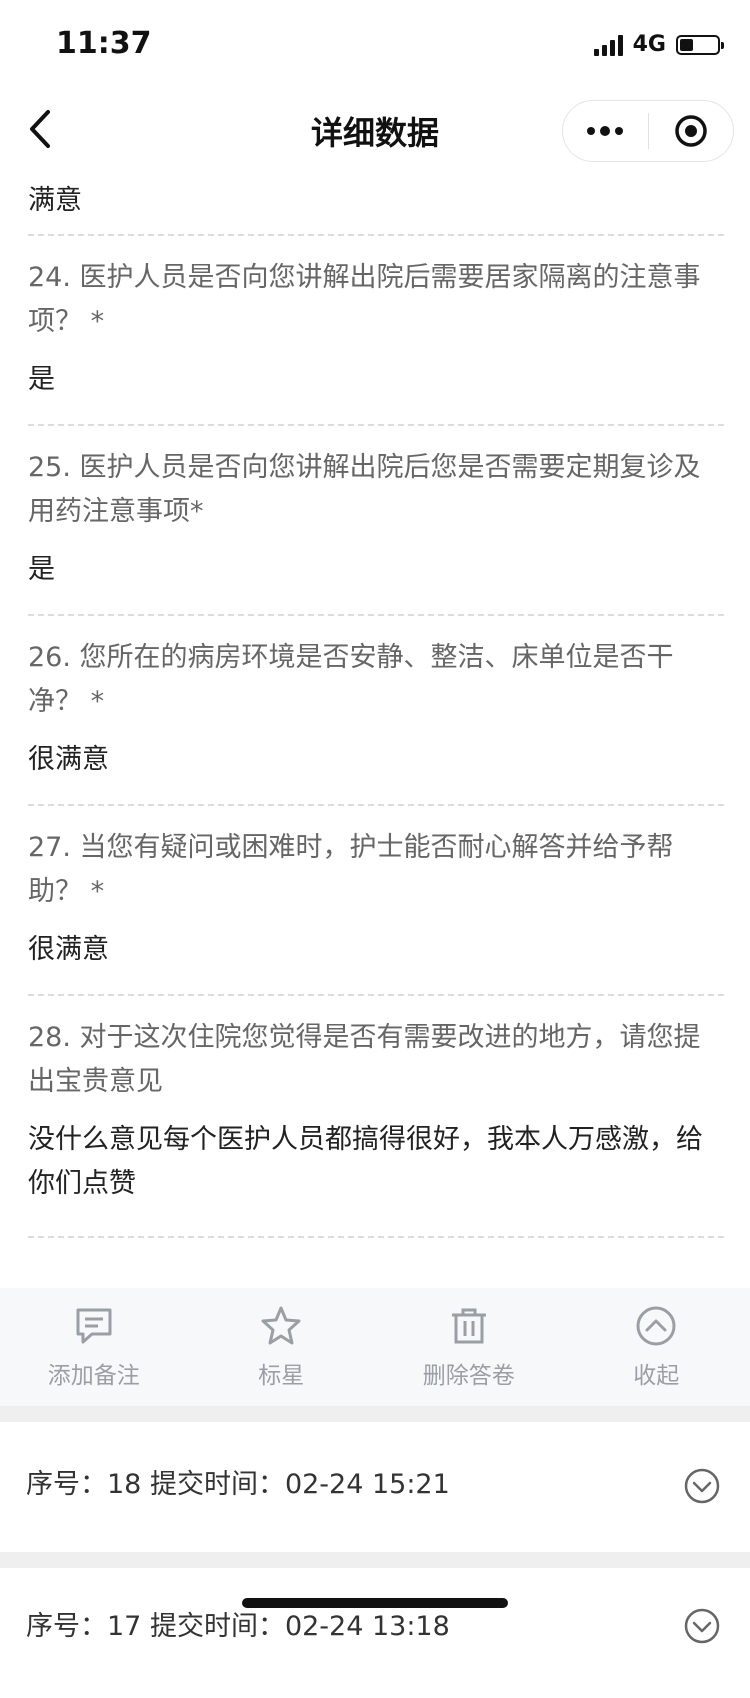 The image size is (750, 1698). I want to click on target-close-icon, so click(691, 131).